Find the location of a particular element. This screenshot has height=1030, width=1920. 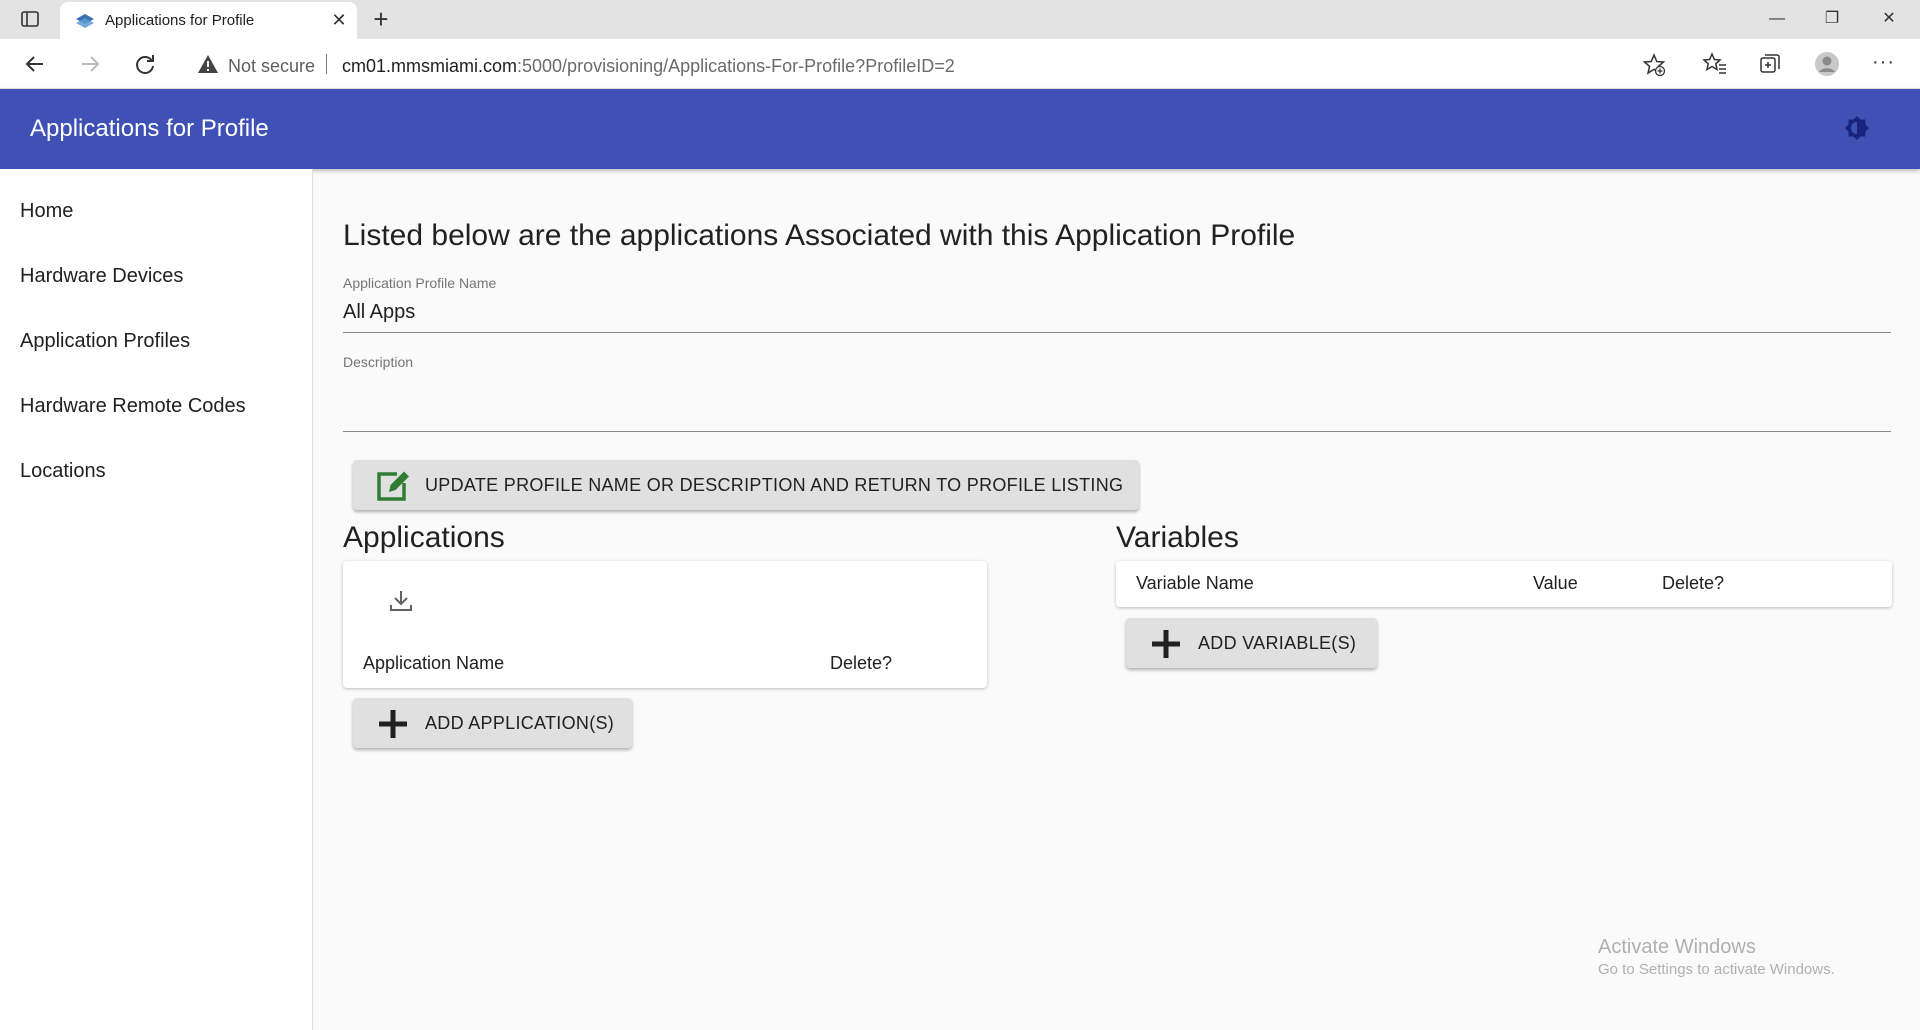

brightness-icon is located at coordinates (1857, 129).